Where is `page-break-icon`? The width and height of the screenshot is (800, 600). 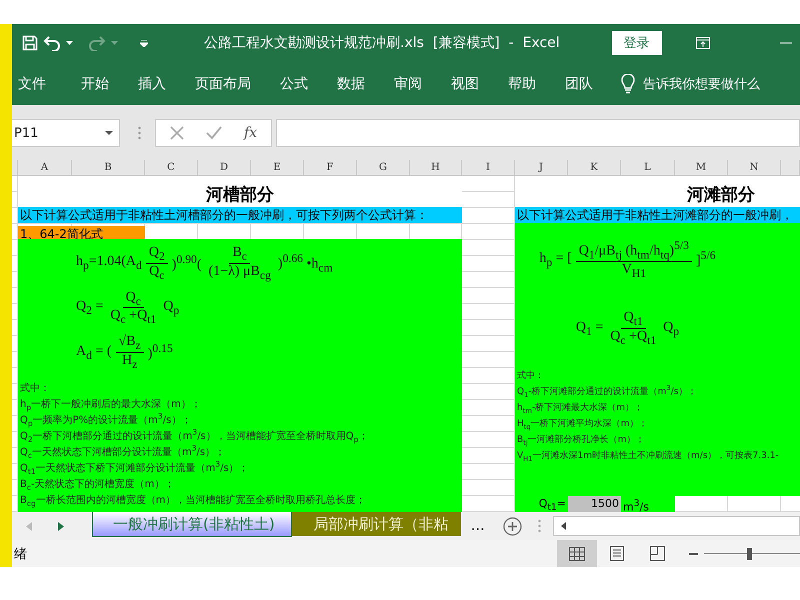
page-break-icon is located at coordinates (657, 553).